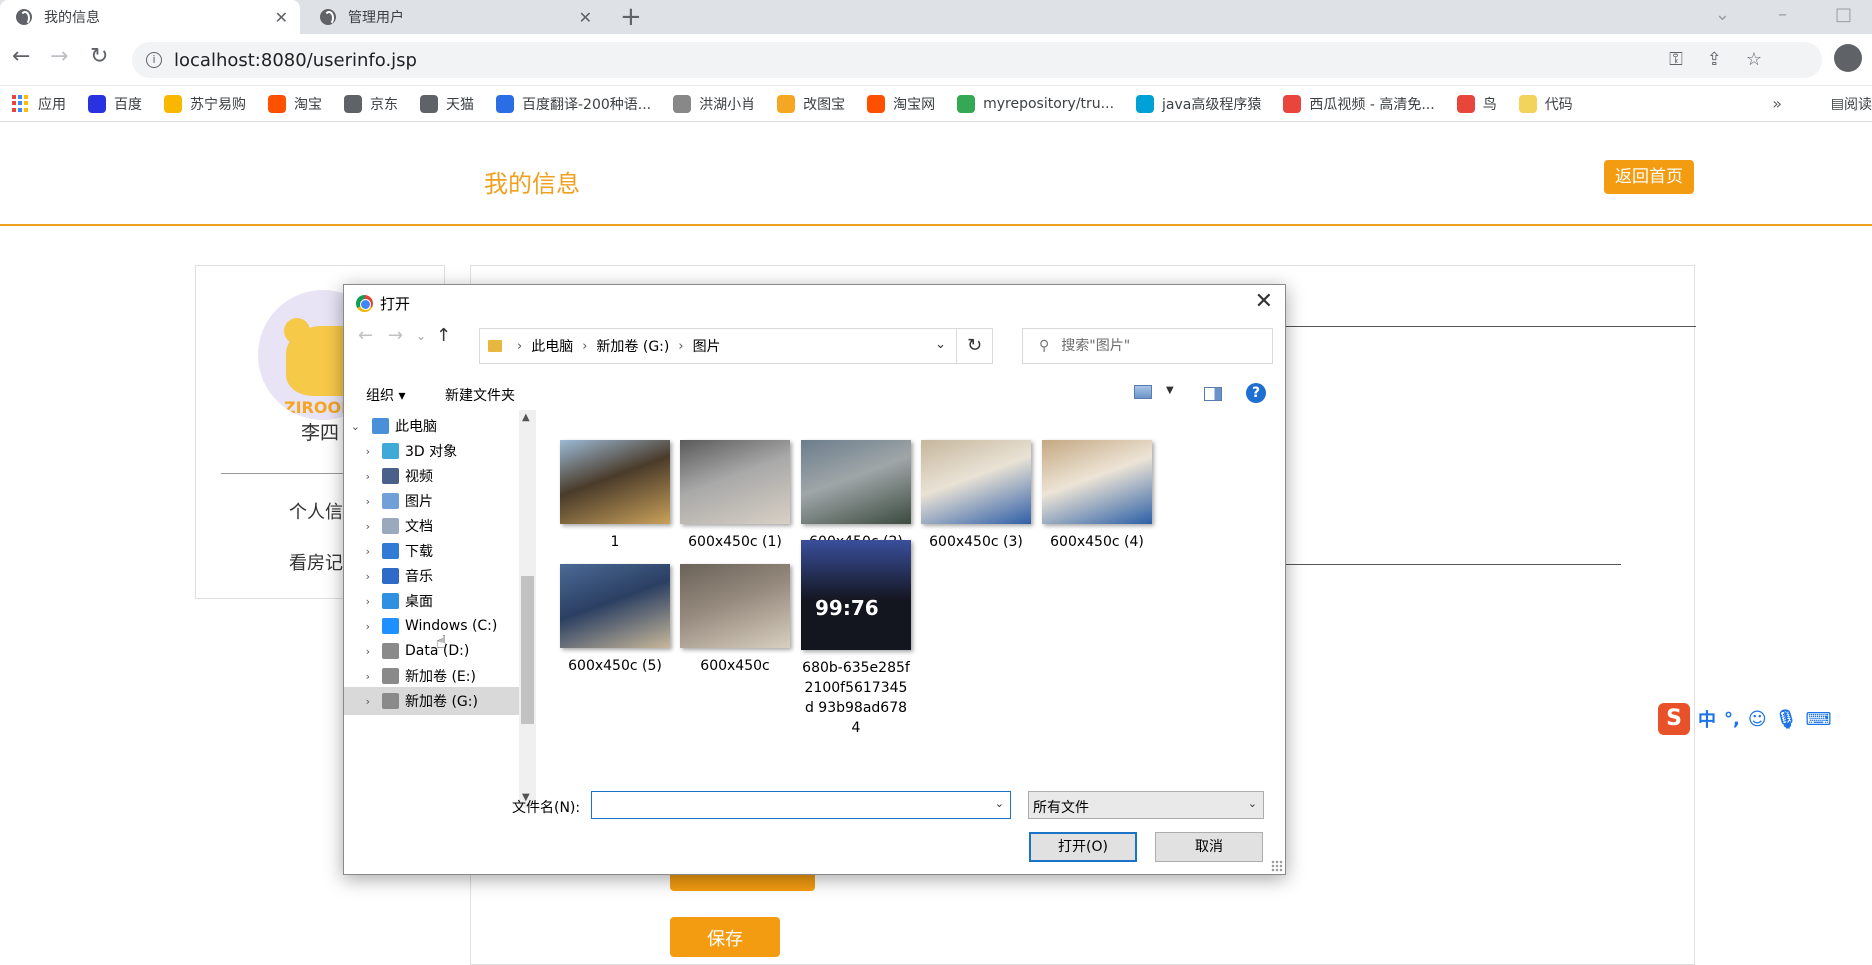  Describe the element at coordinates (714, 104) in the screenshot. I see `bookmark-item: 洪湖小肖` at that location.